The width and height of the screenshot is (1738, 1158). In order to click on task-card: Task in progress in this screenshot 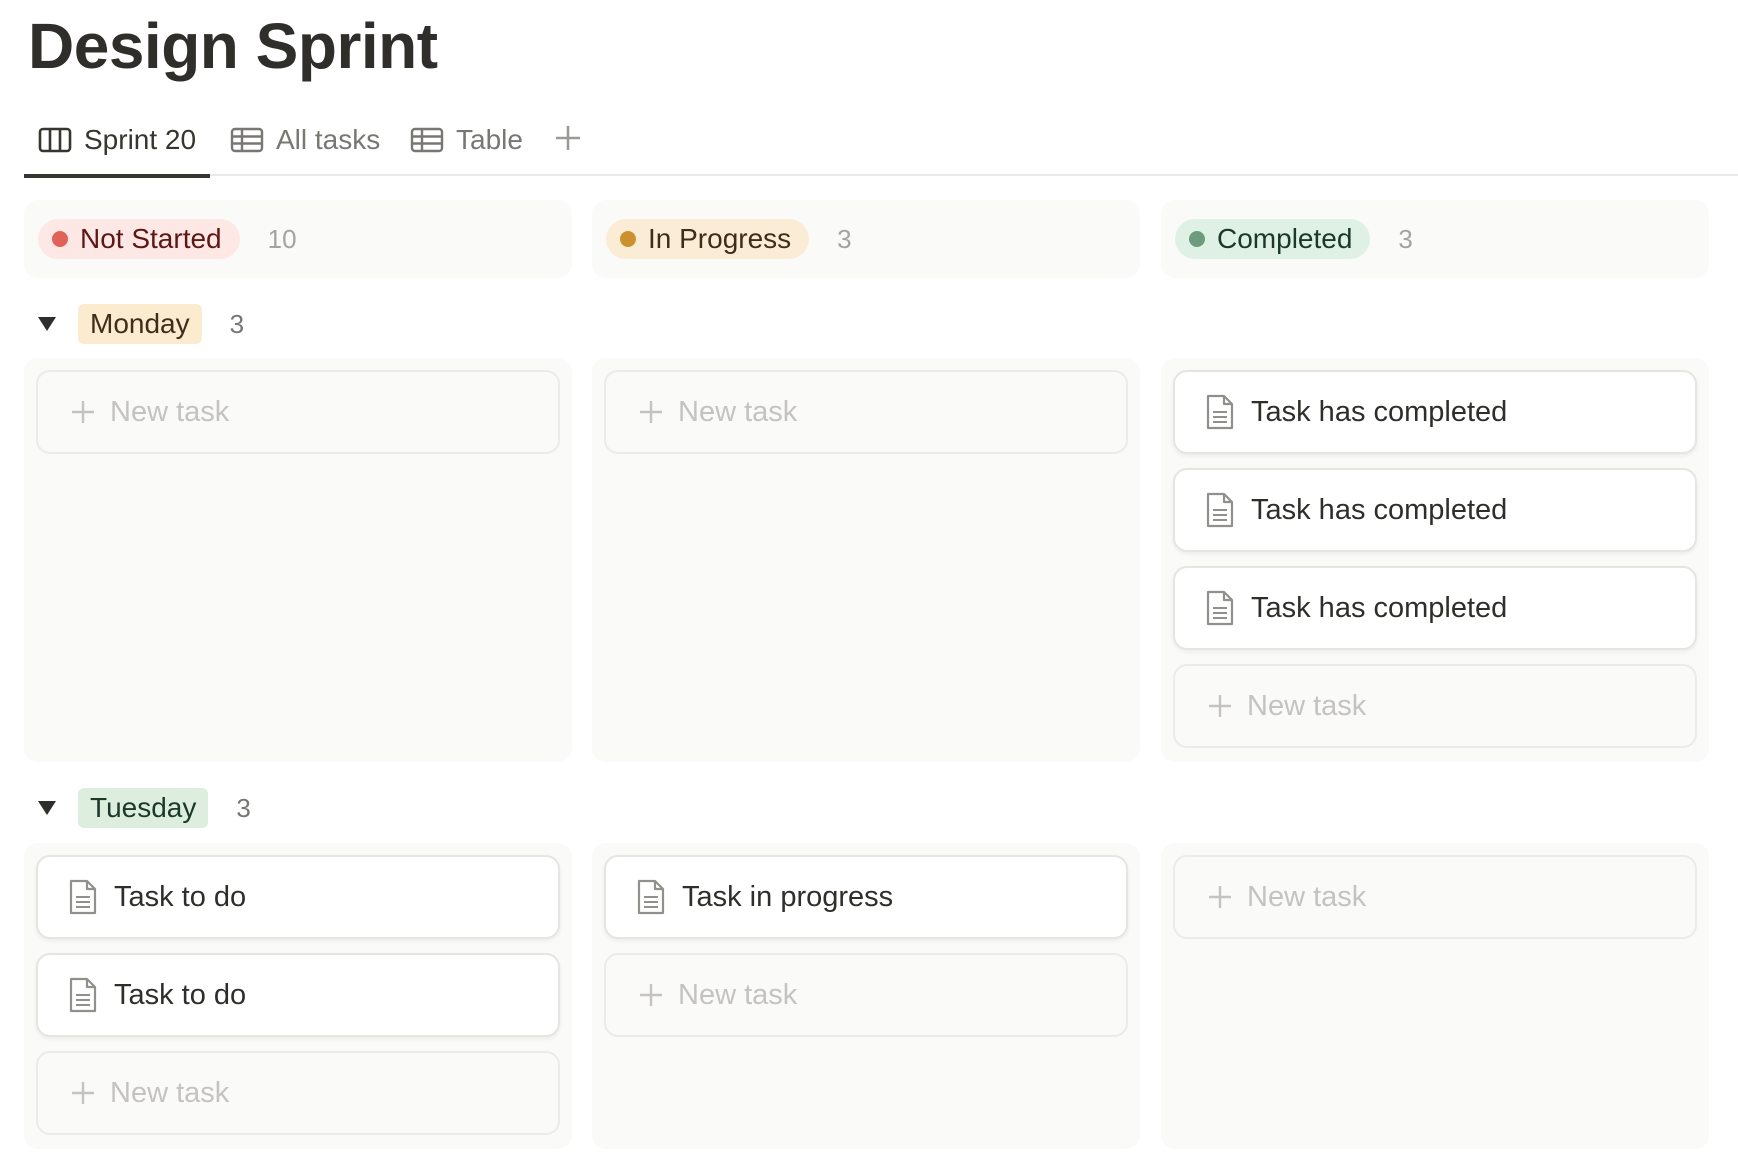, I will do `click(866, 897)`.